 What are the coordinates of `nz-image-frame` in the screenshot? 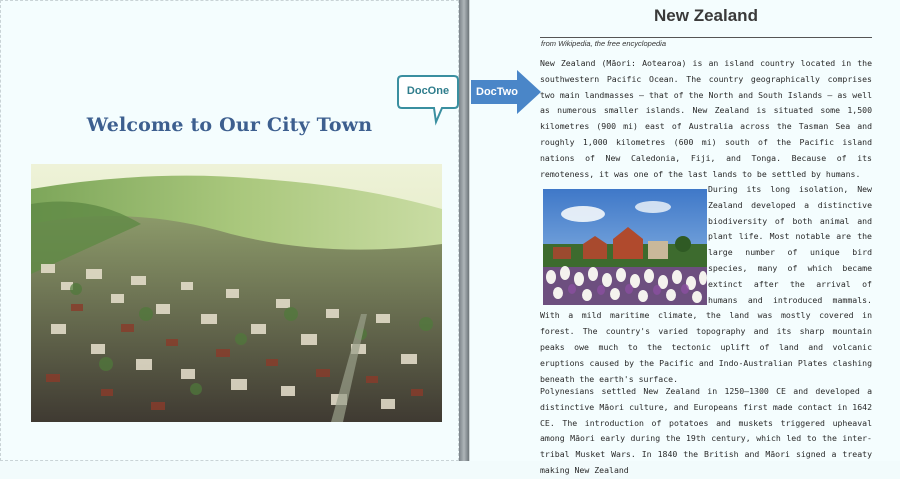 It's located at (624, 243).